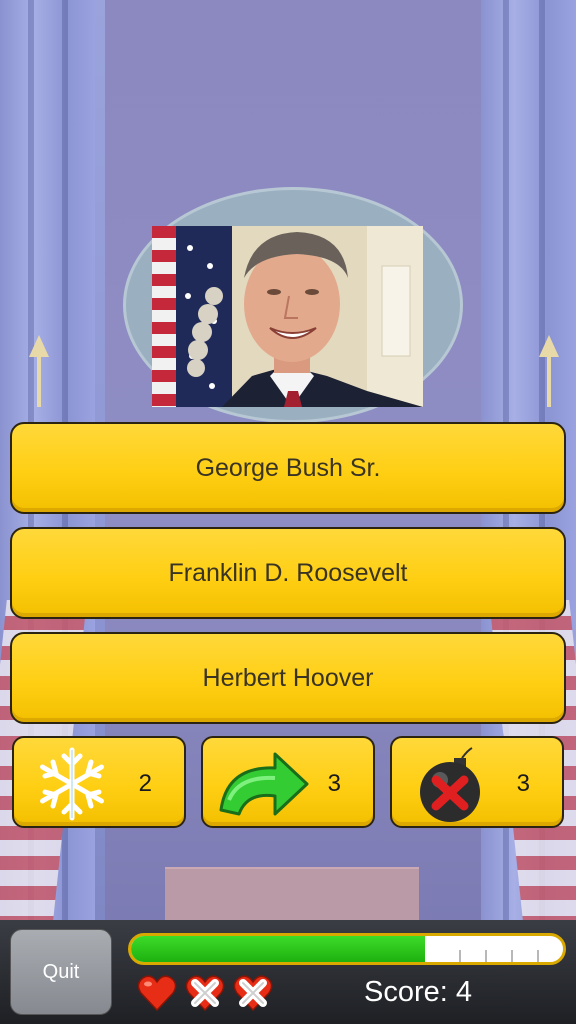  What do you see at coordinates (287, 316) in the screenshot?
I see `president-portrait` at bounding box center [287, 316].